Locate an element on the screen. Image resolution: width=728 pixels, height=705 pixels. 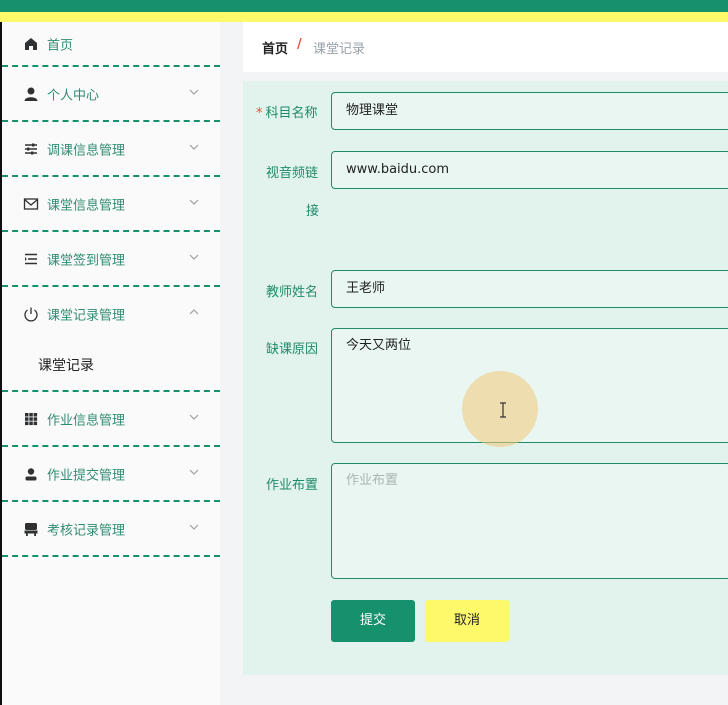
sidebar-item-personal-center: 个人中心 is located at coordinates (111, 94).